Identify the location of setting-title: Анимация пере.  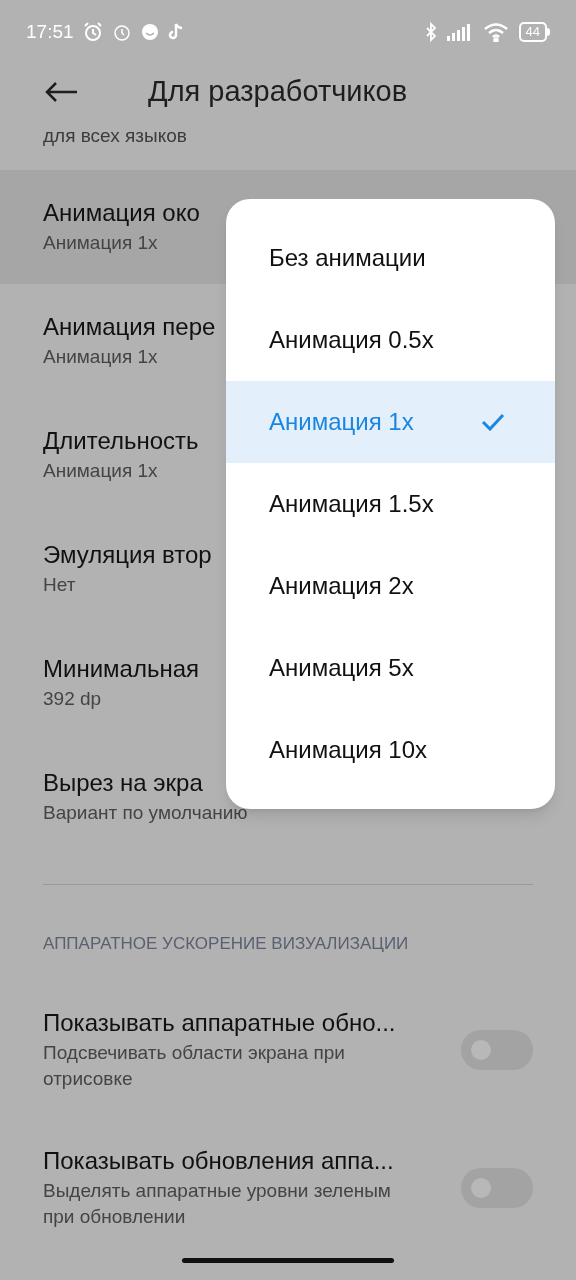
(129, 327).